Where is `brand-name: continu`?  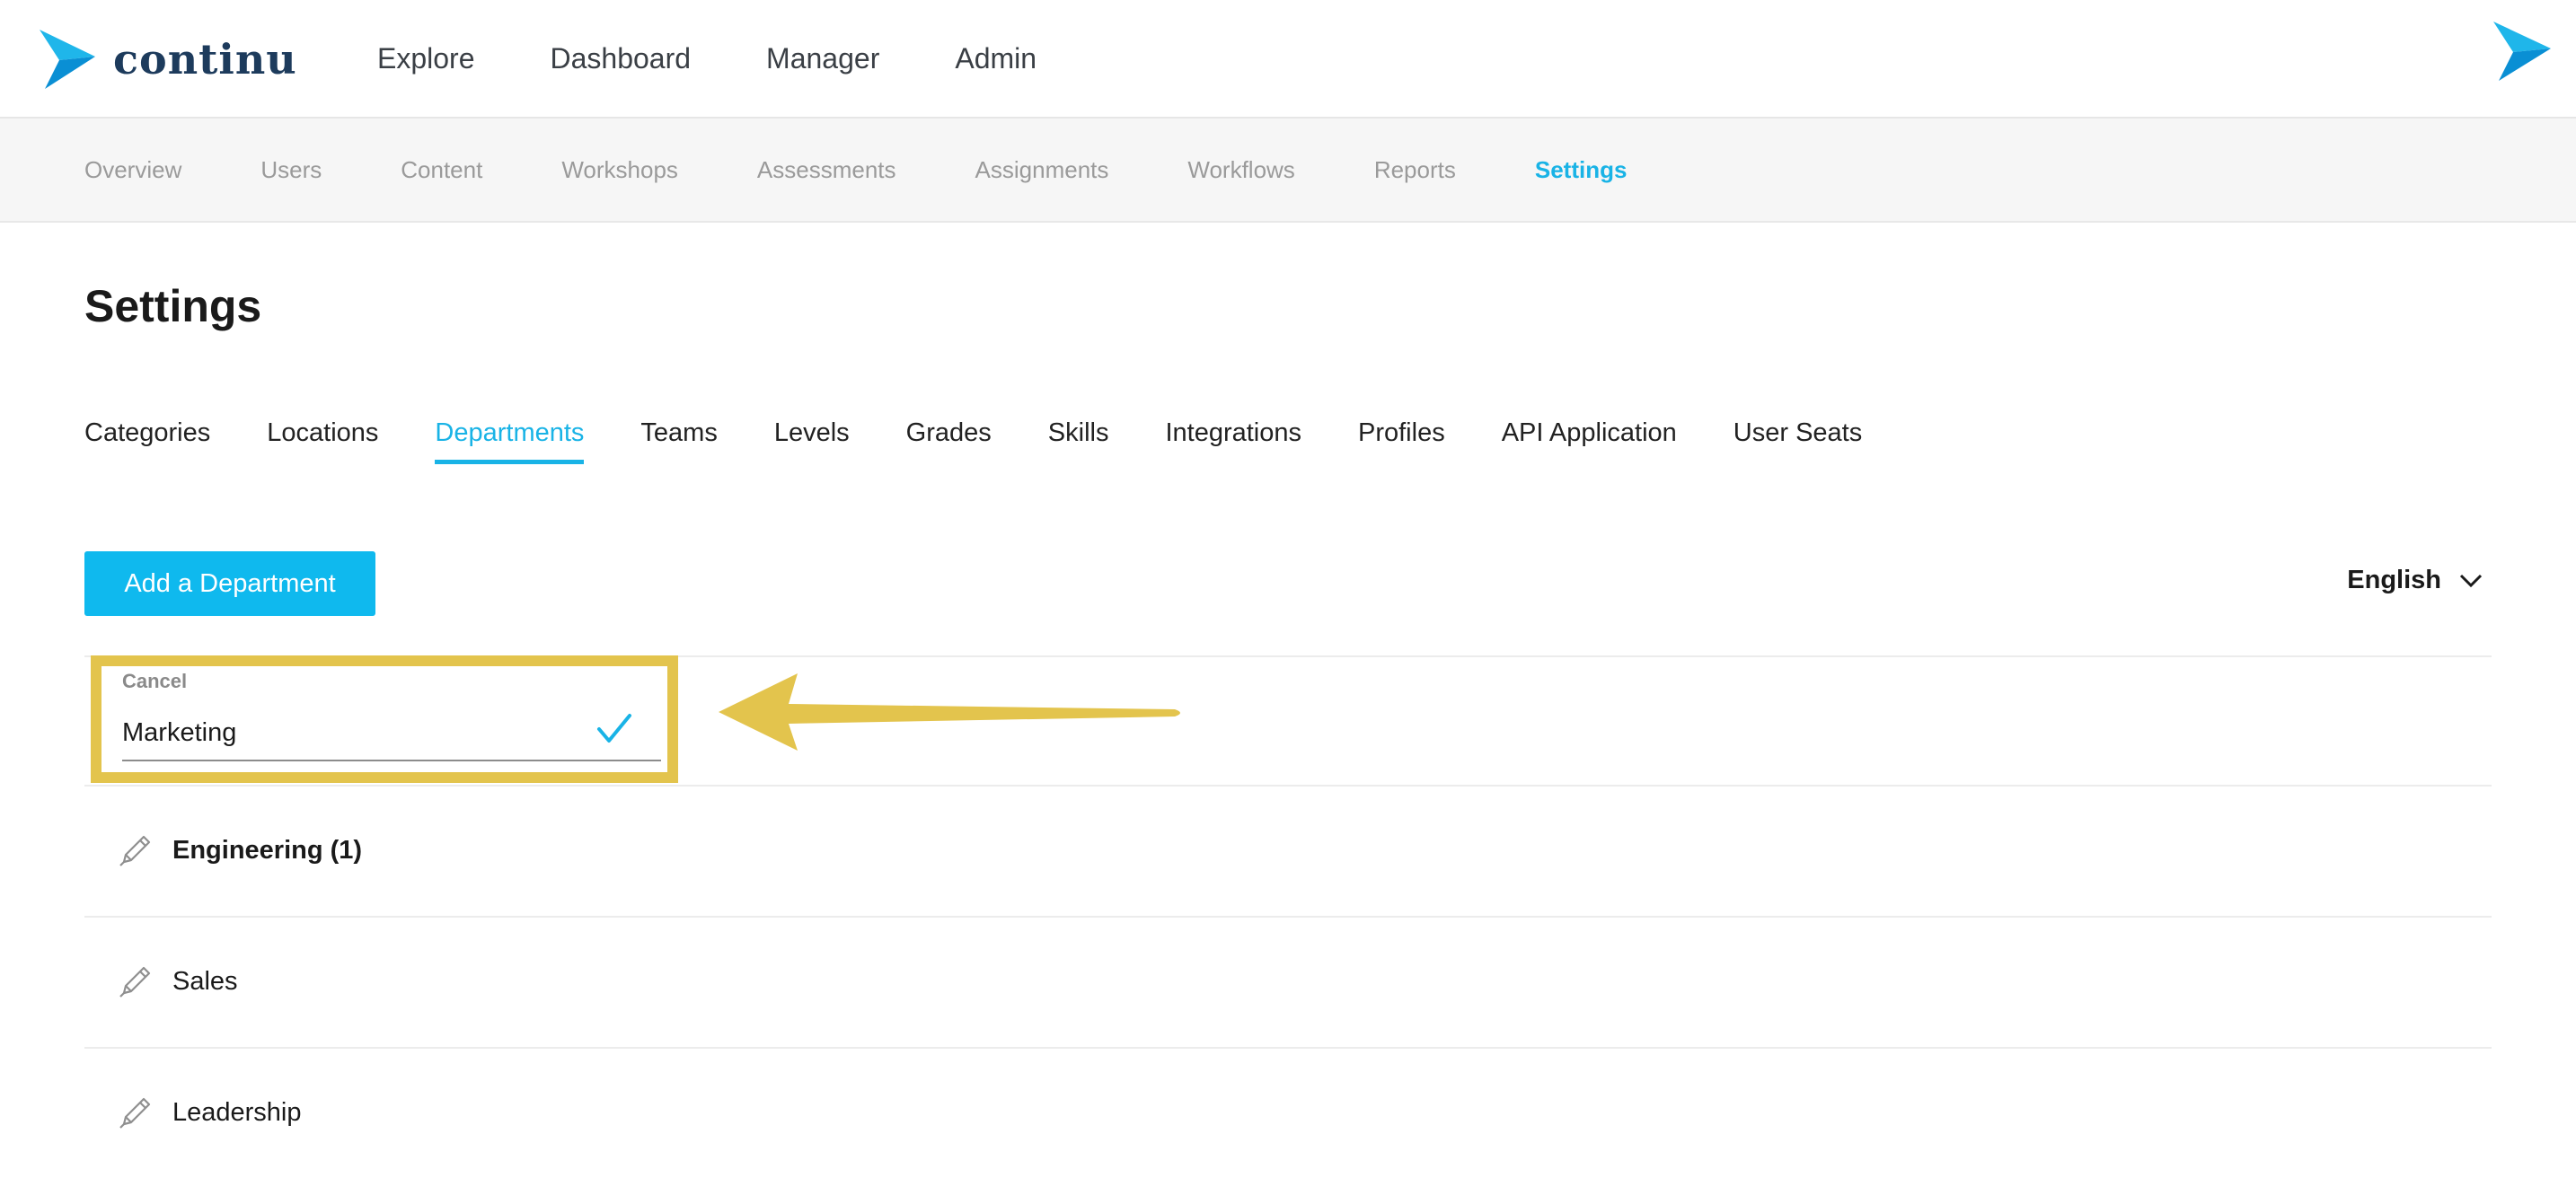 brand-name: continu is located at coordinates (205, 60).